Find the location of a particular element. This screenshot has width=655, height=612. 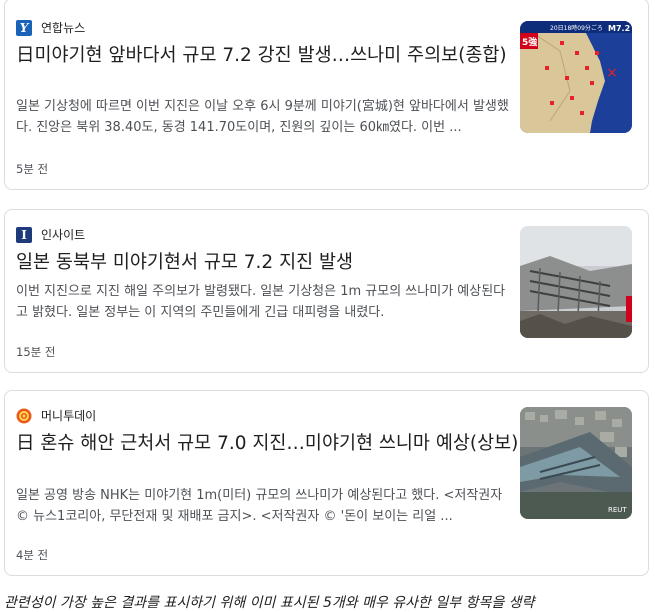

collapsed-building-image is located at coordinates (576, 282).